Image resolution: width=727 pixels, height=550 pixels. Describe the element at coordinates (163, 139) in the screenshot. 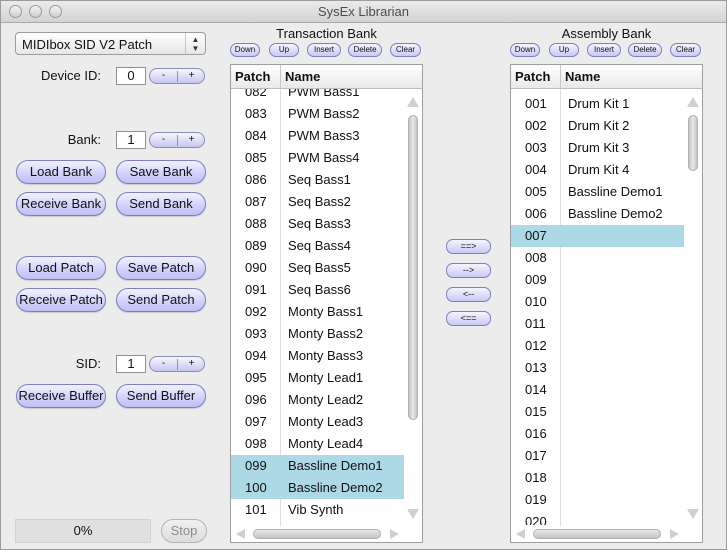

I see `bank-decrement-button: -` at that location.